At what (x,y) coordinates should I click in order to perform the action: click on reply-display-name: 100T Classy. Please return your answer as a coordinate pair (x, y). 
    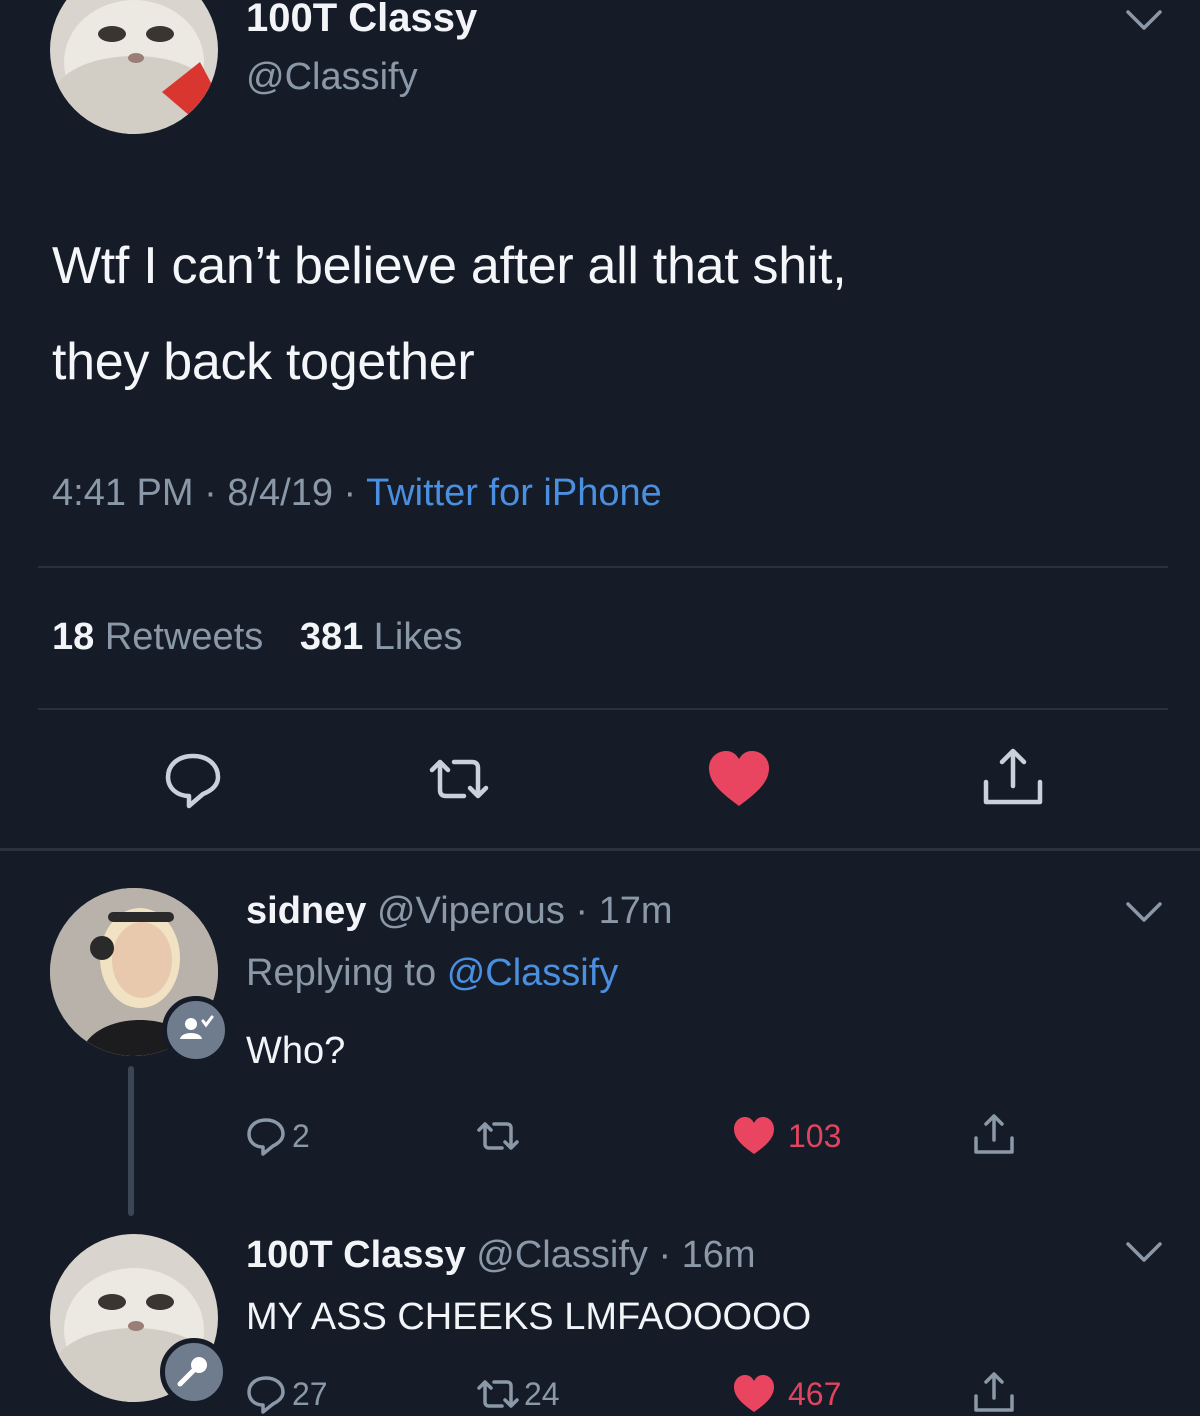
    Looking at the image, I should click on (356, 1255).